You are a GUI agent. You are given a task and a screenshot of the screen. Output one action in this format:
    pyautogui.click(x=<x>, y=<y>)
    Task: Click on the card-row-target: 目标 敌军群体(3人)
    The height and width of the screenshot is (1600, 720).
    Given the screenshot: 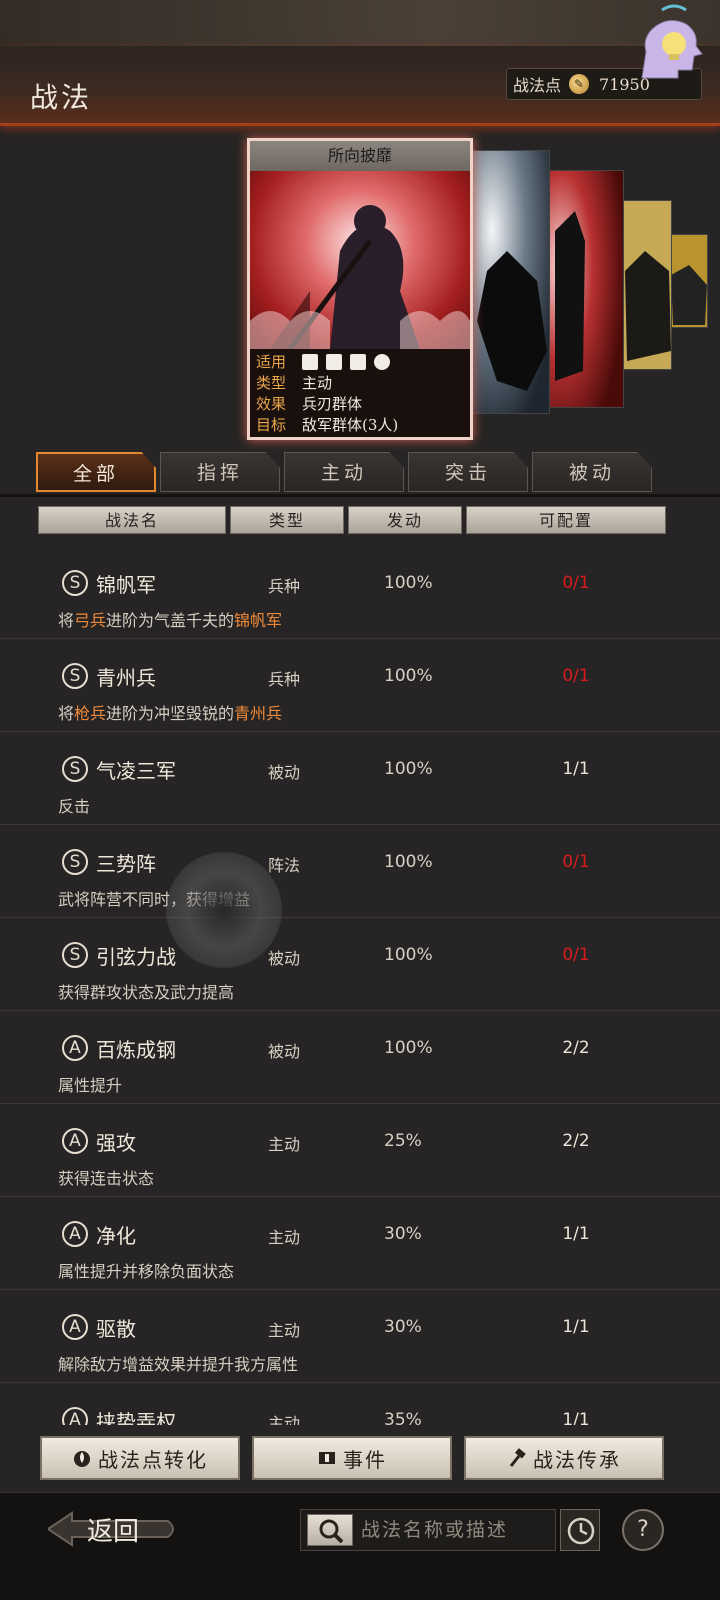 What is the action you would take?
    pyautogui.click(x=327, y=425)
    